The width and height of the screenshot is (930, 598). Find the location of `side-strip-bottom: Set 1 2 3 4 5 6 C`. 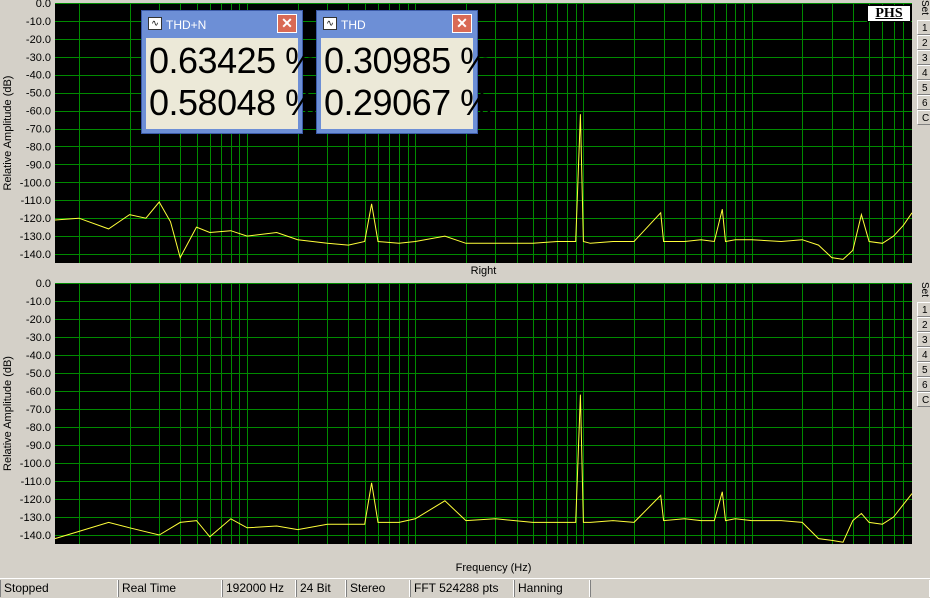

side-strip-bottom: Set 1 2 3 4 5 6 C is located at coordinates (923, 344).